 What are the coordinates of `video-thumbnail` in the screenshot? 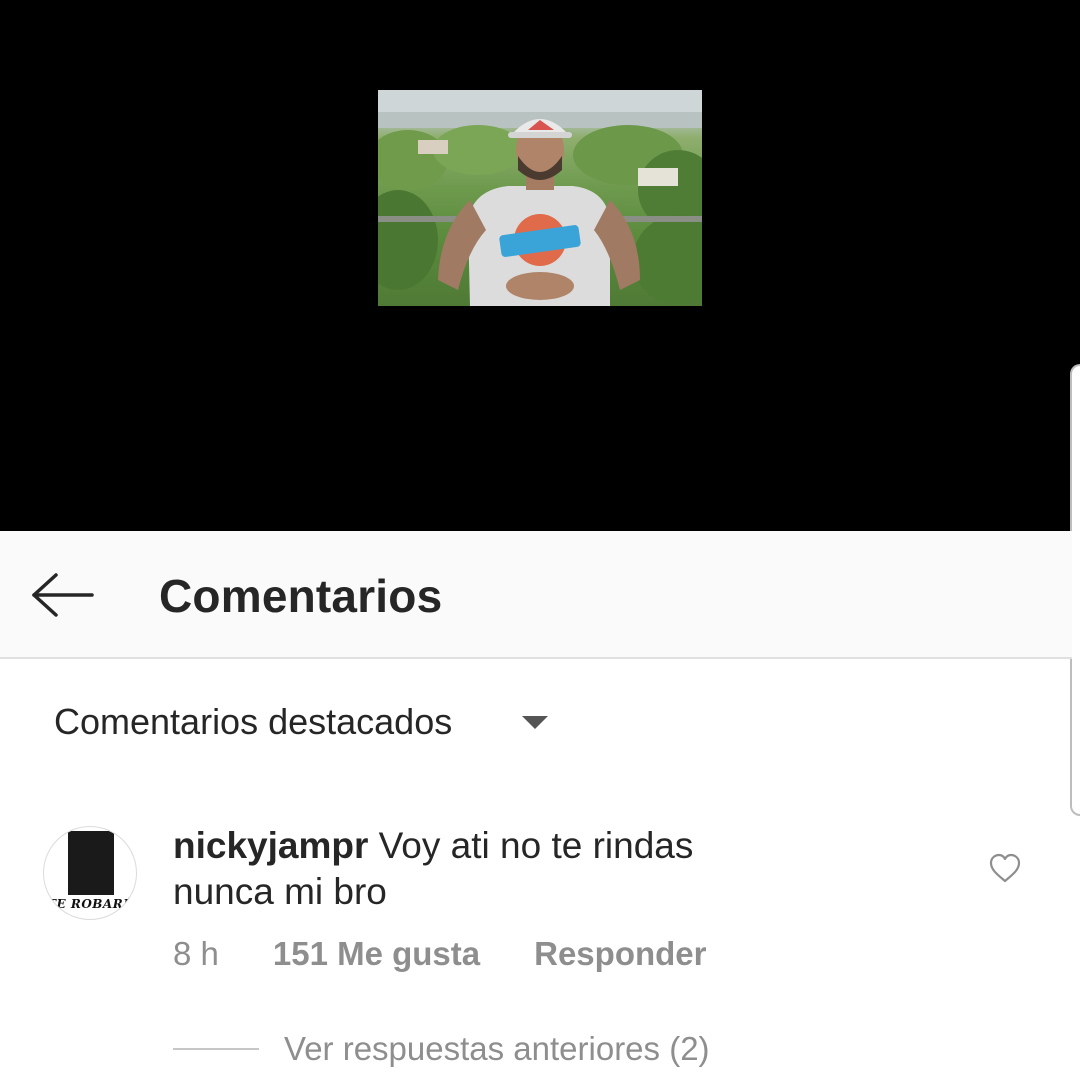 It's located at (540, 198).